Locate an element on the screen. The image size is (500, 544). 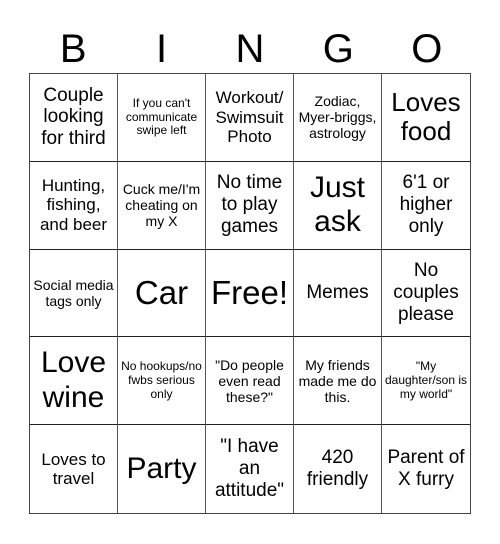
bingo-cell: Memes is located at coordinates (338, 293).